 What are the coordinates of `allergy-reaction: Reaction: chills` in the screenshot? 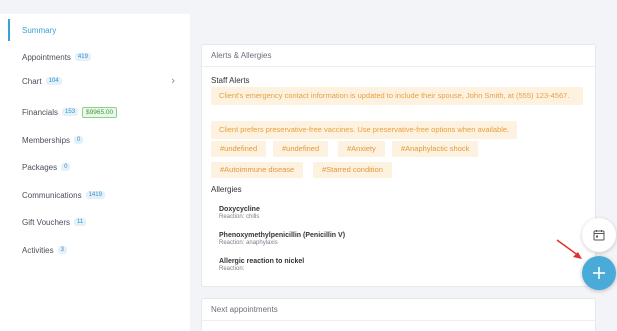 It's located at (239, 217).